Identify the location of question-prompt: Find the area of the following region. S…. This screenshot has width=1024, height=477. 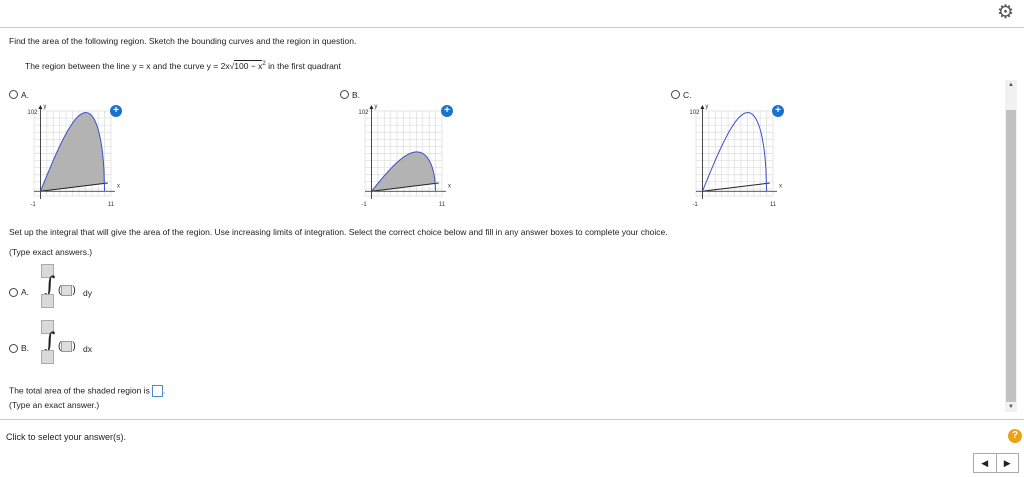
(183, 41).